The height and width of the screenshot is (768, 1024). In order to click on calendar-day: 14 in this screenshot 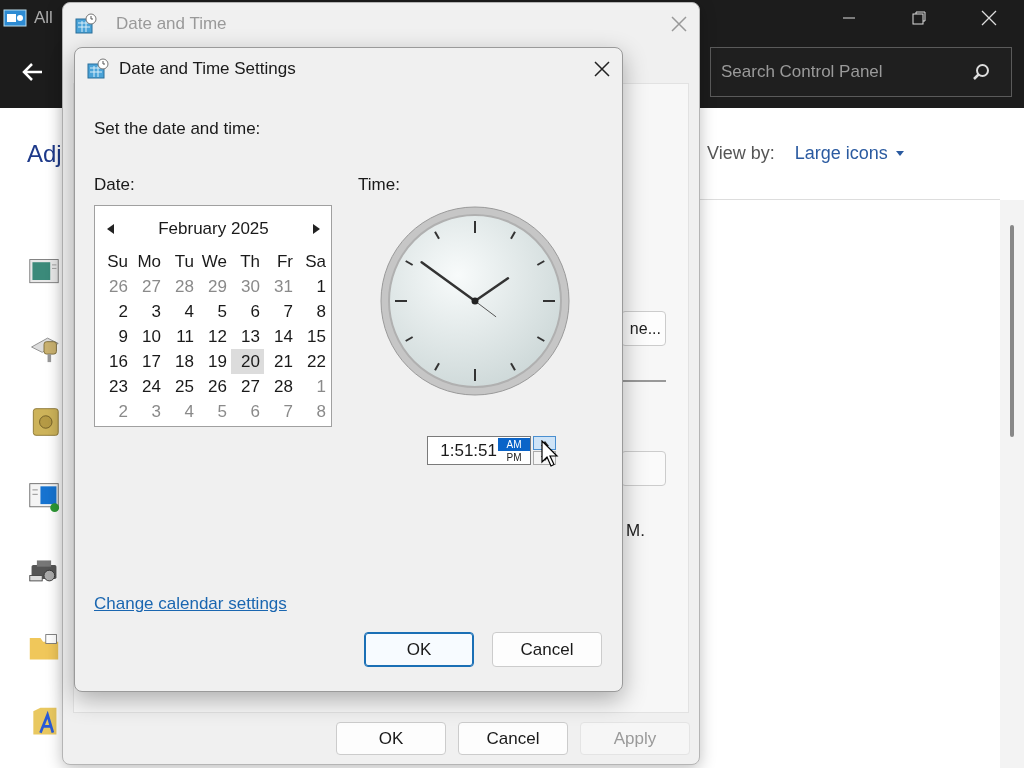, I will do `click(280, 336)`.